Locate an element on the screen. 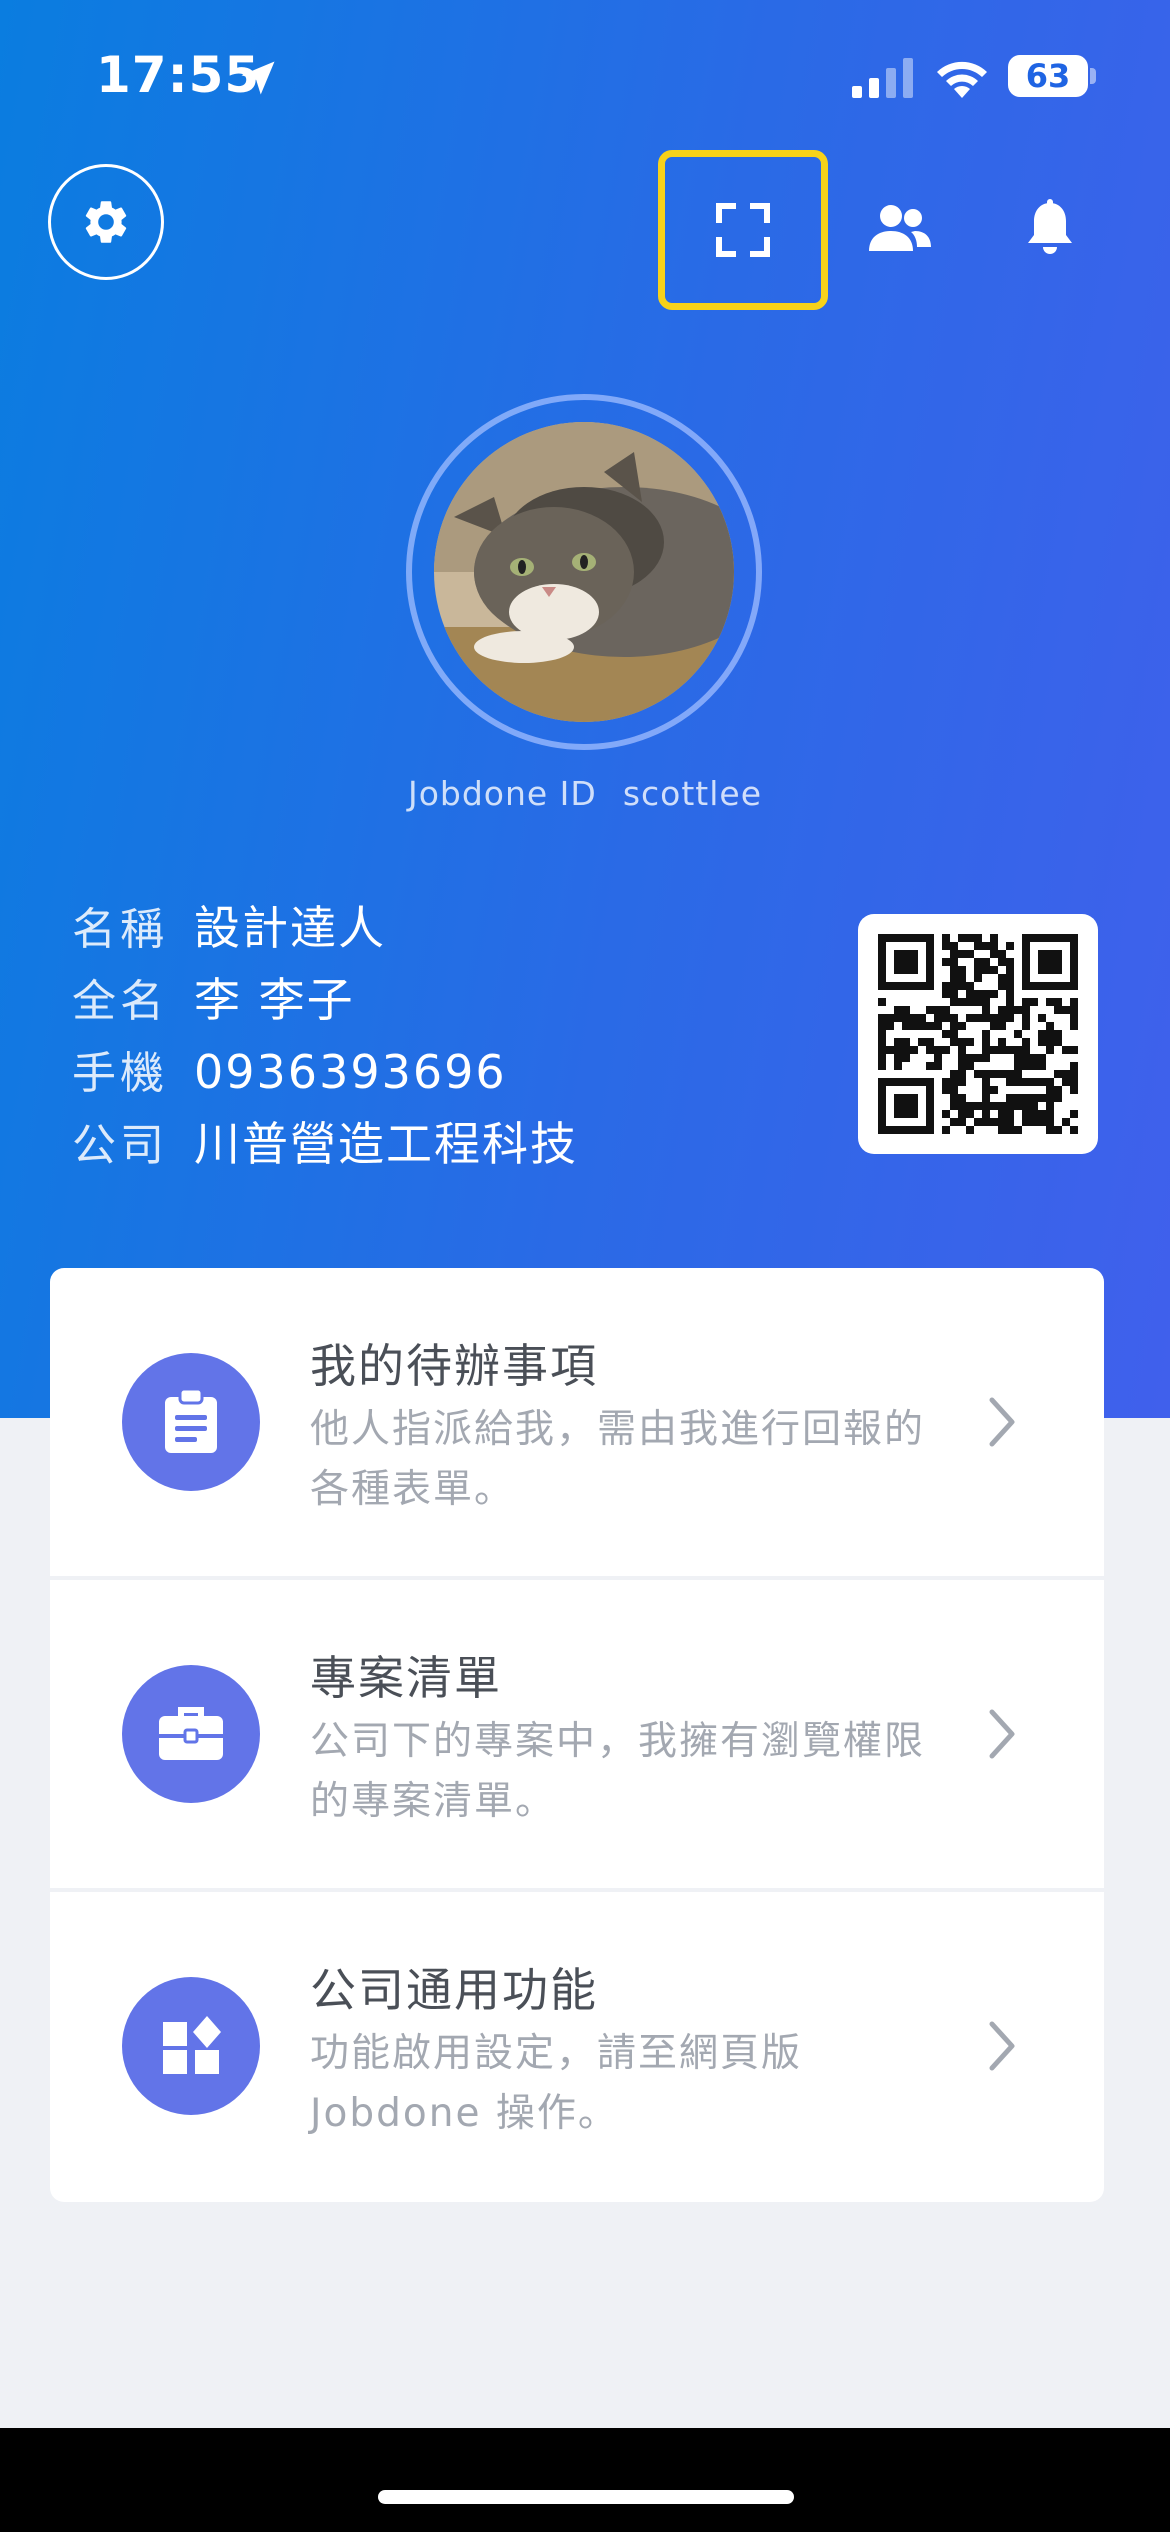 This screenshot has width=1170, height=2532. profile-info: 名稱 設計達人 全名李 李子 手機 0936393696 公司 川普營造工程科技 is located at coordinates (325, 1036).